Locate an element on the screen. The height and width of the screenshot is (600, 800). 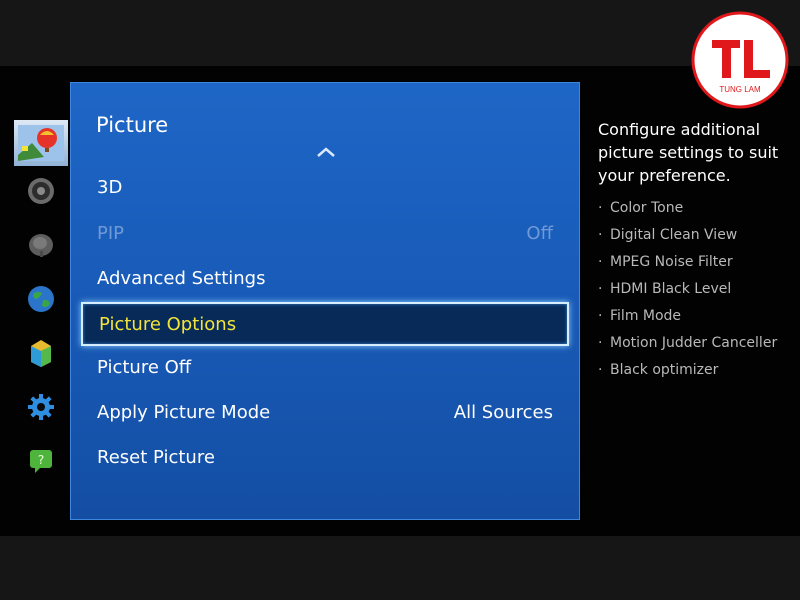
bottom-letterbox is located at coordinates (400, 568).